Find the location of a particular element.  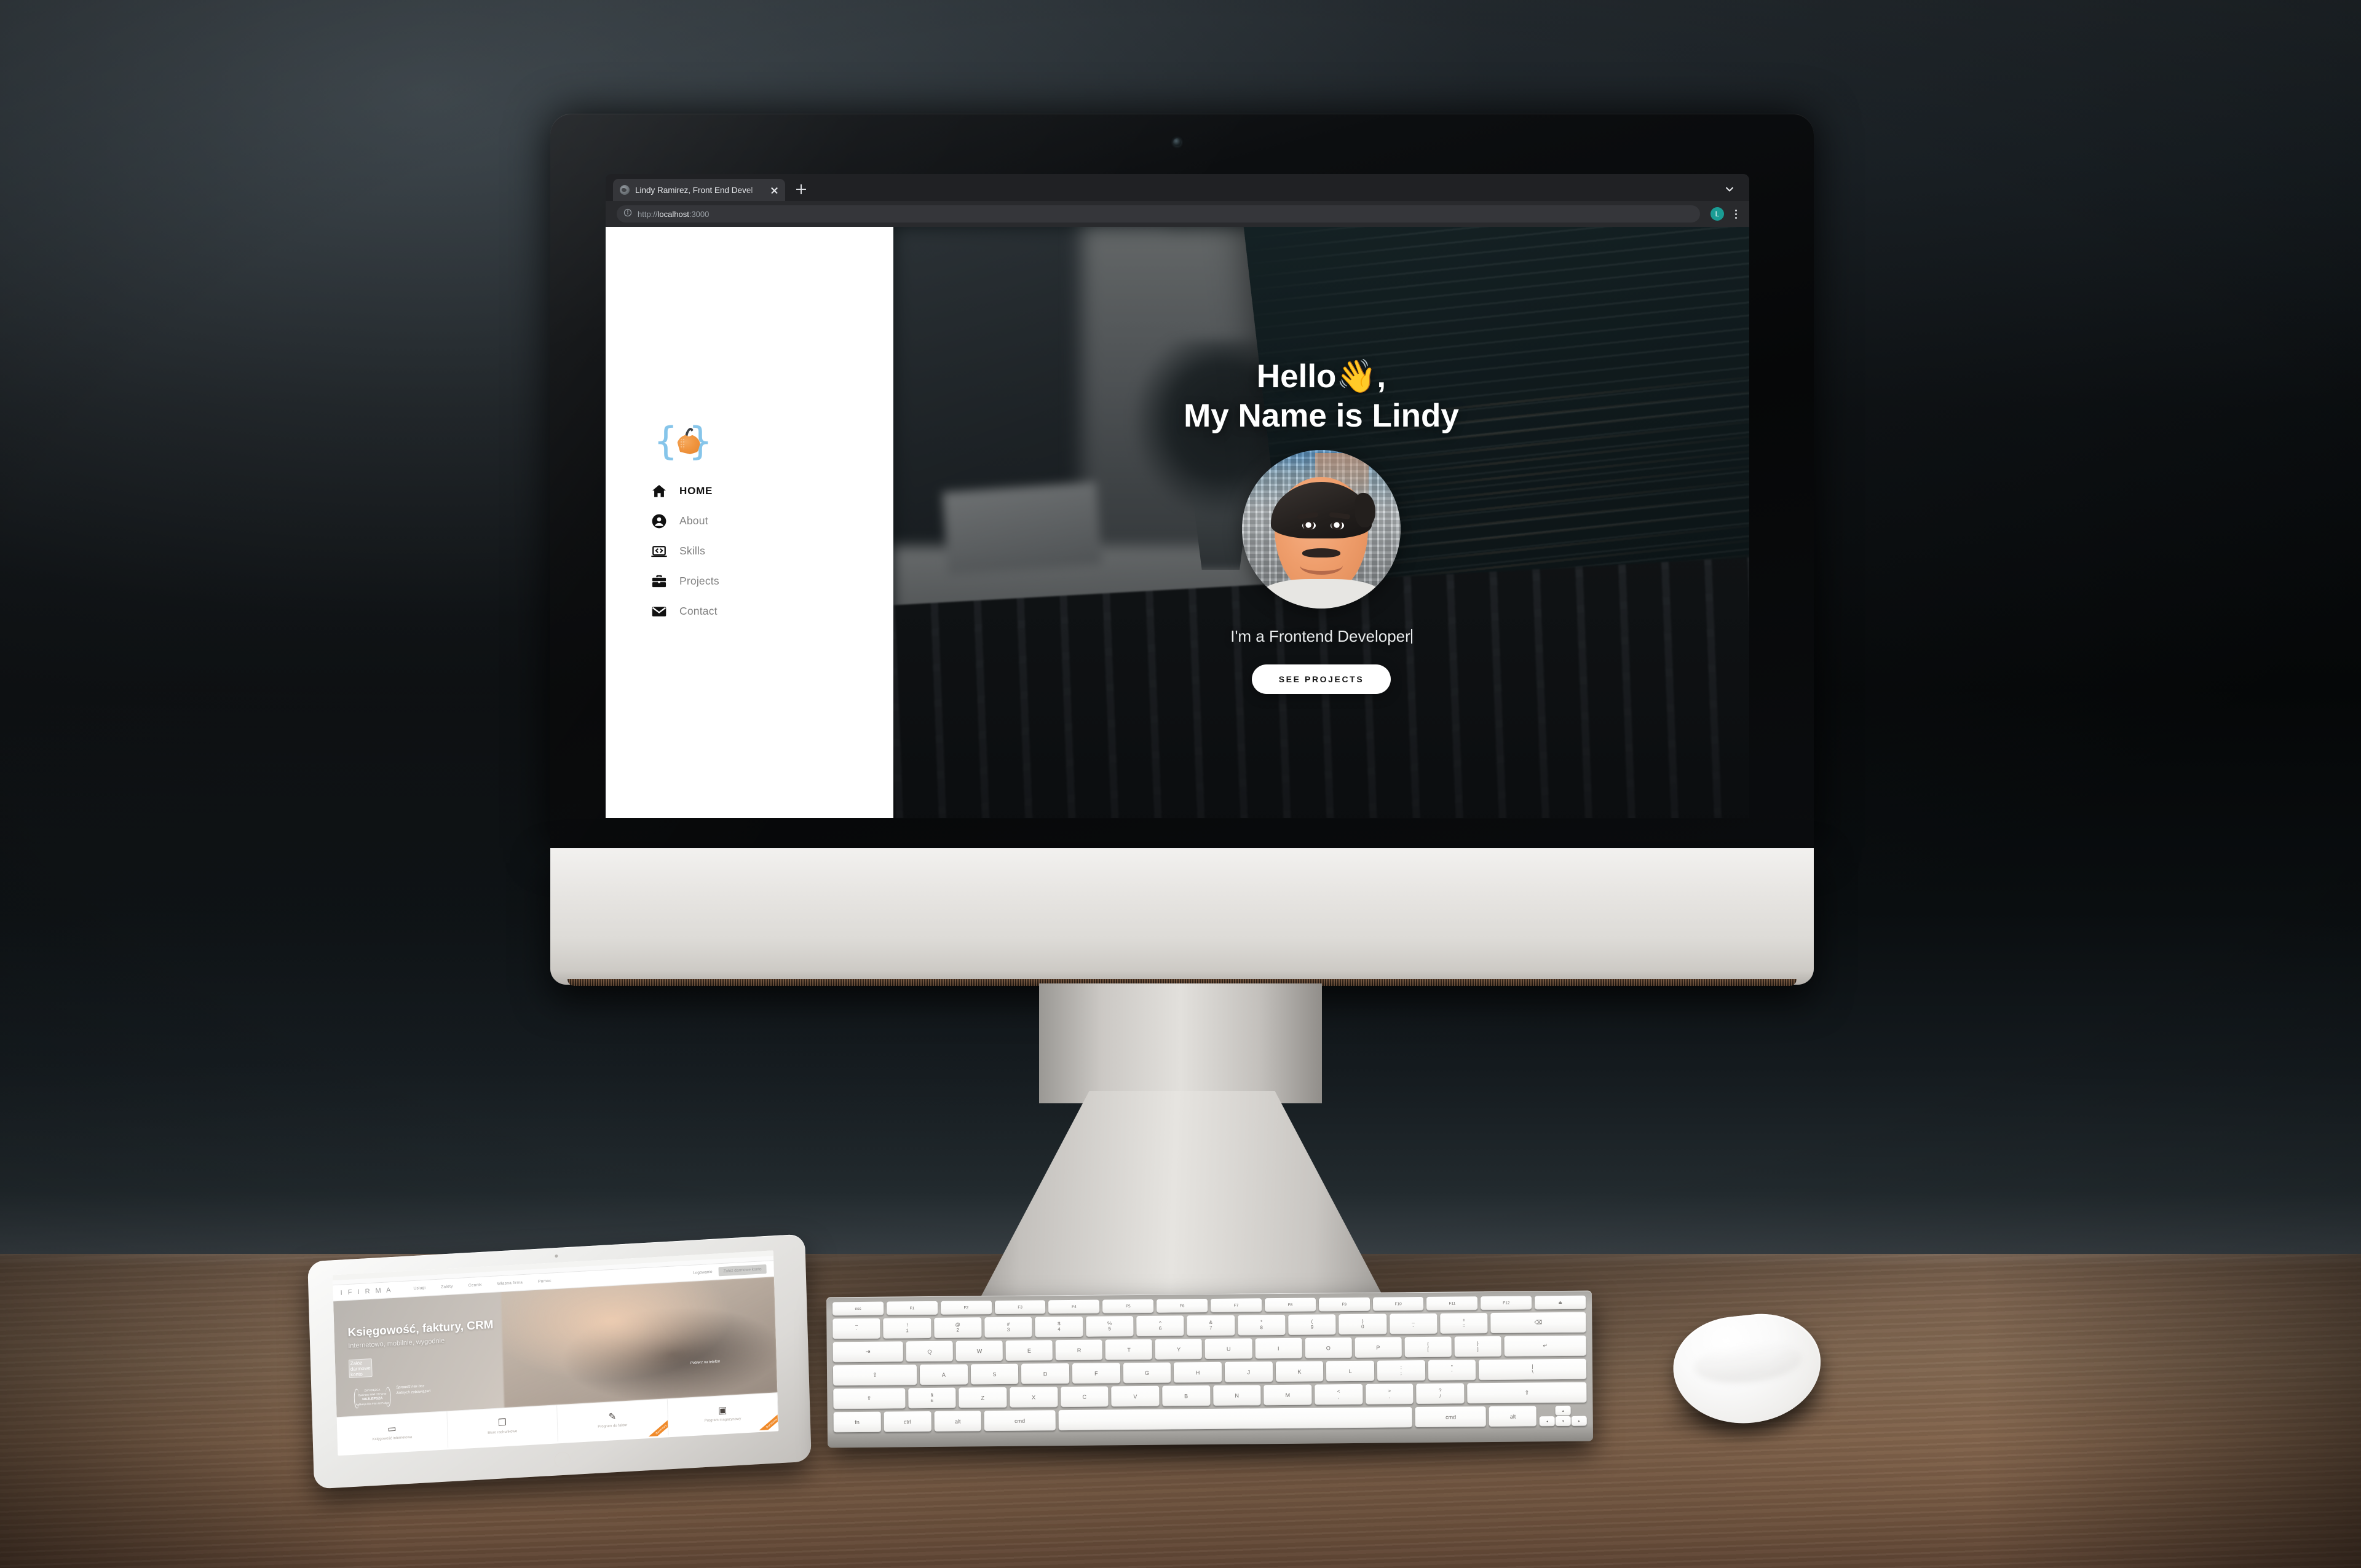

keyboard-key: F12 is located at coordinates (1507, 1303).